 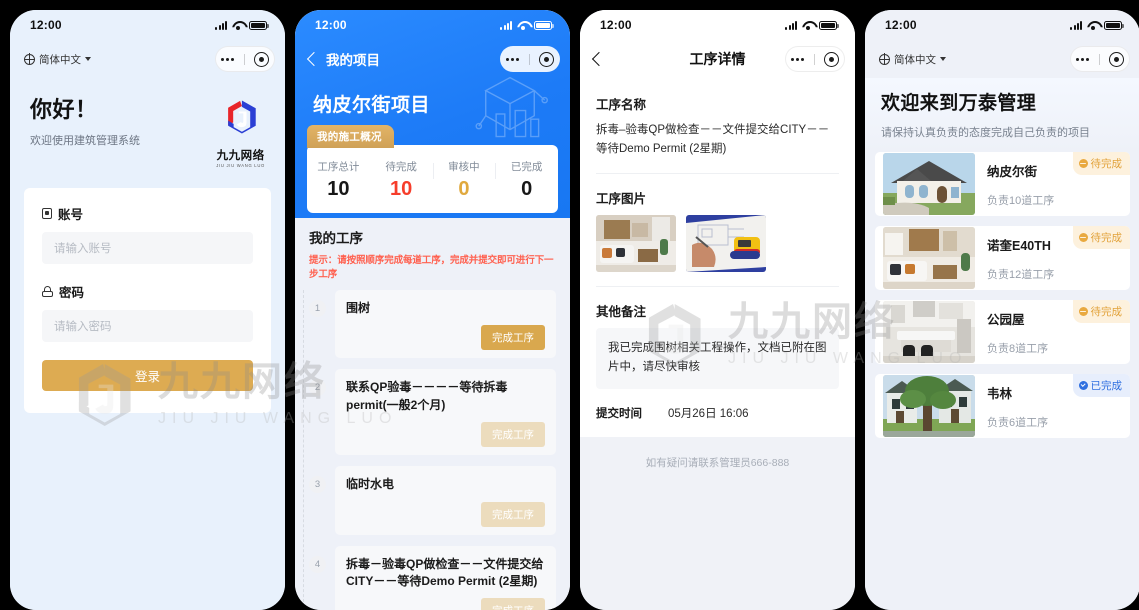 I want to click on photos-label: 工序图片, so click(x=621, y=198).